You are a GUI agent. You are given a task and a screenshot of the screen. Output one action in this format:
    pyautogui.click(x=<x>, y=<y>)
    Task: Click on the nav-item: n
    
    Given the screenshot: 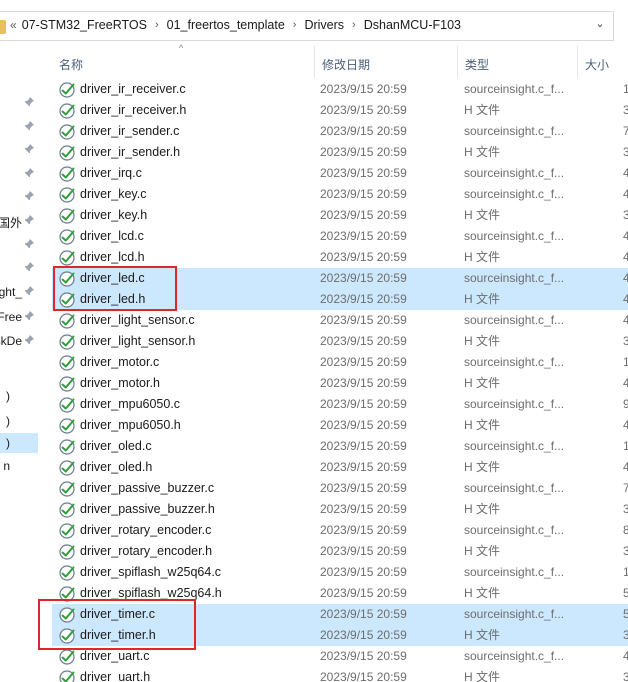 What is the action you would take?
    pyautogui.click(x=19, y=466)
    